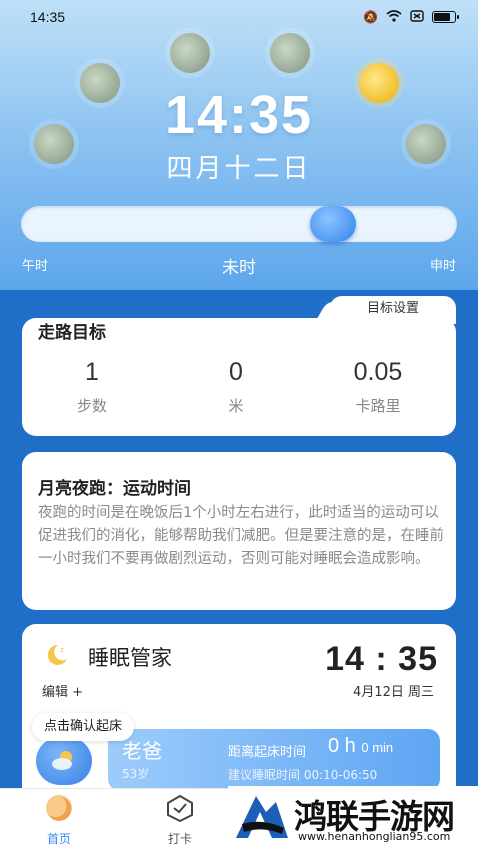 The height and width of the screenshot is (850, 478). I want to click on sun-cloud-icon, so click(62, 760).